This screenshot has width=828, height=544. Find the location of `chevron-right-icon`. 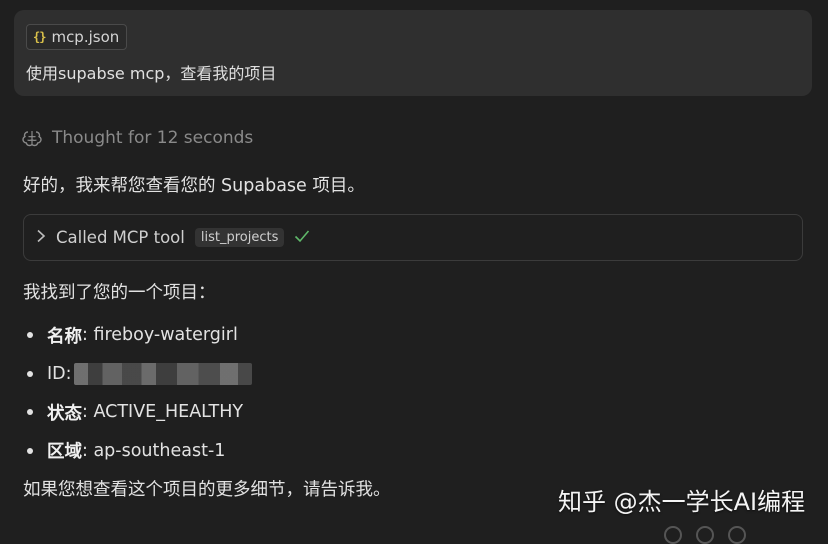

chevron-right-icon is located at coordinates (42, 238).